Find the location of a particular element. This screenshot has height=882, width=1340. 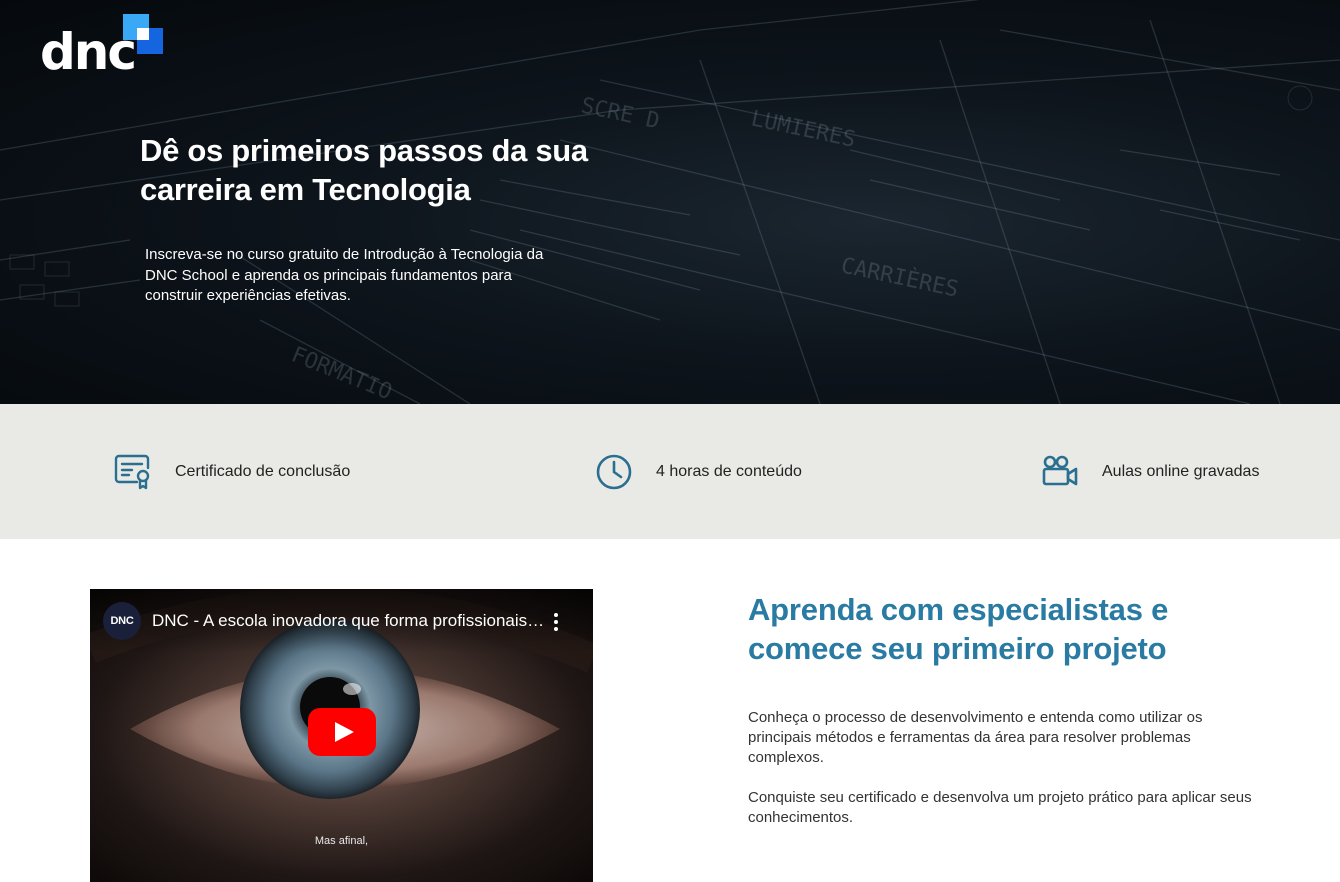

feature-certificate: Certificado de conclusão is located at coordinates (231, 471).